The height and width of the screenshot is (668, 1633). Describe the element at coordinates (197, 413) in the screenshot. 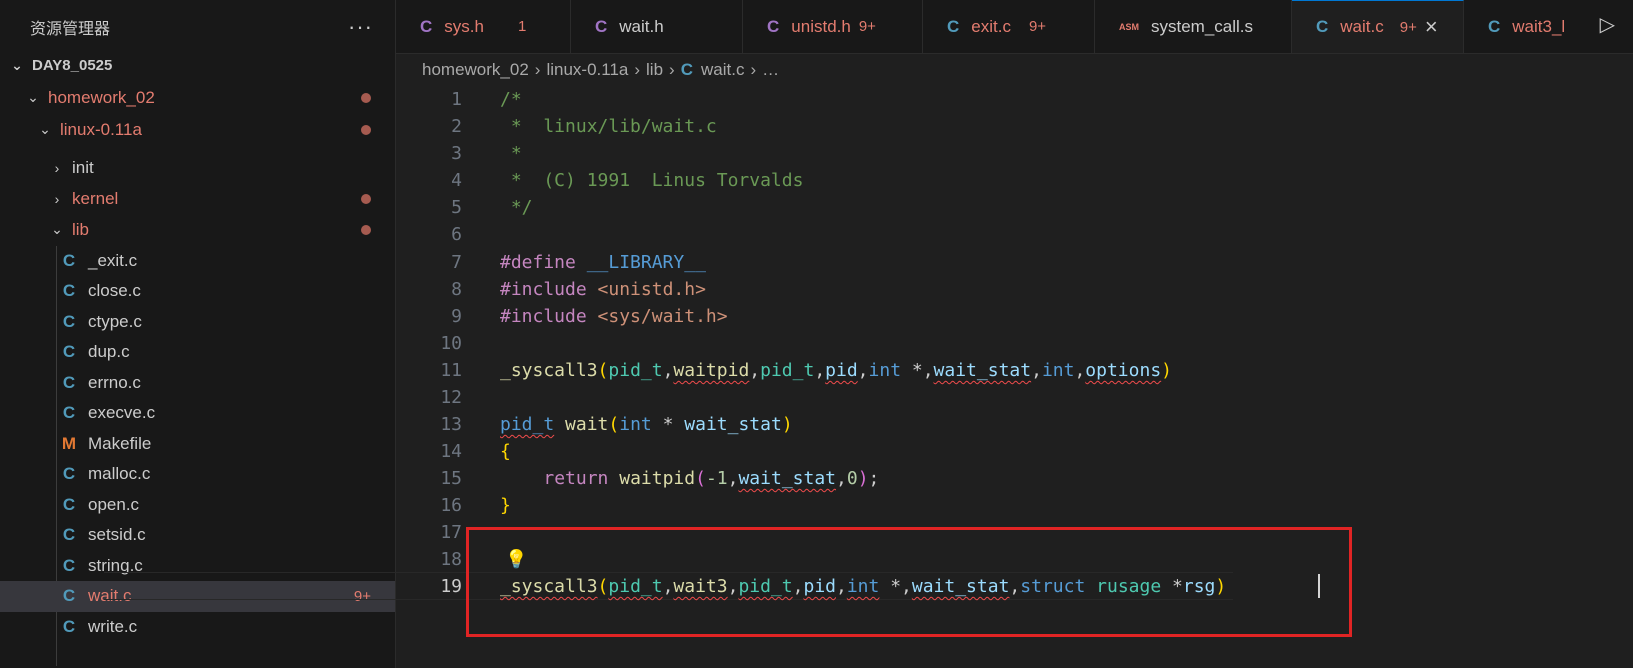

I see `file-item: Cexecve.c` at that location.